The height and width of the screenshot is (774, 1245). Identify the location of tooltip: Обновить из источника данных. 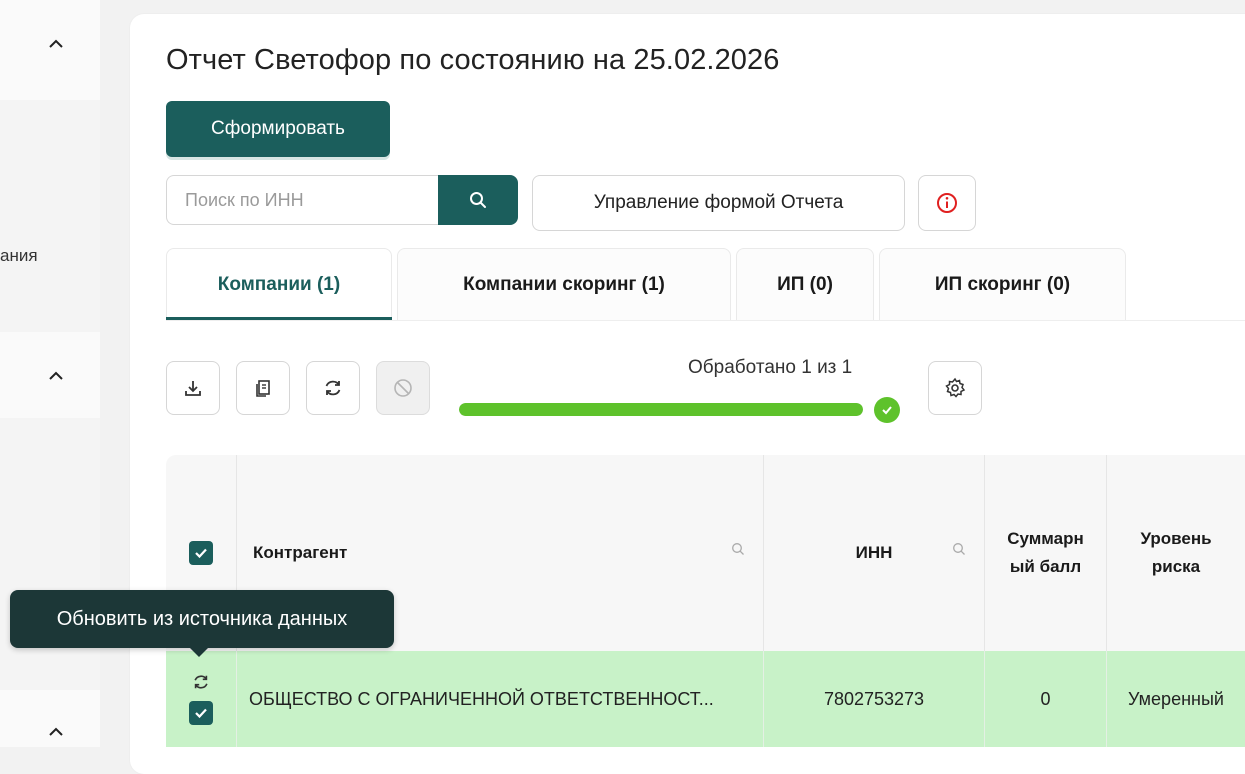
(202, 619).